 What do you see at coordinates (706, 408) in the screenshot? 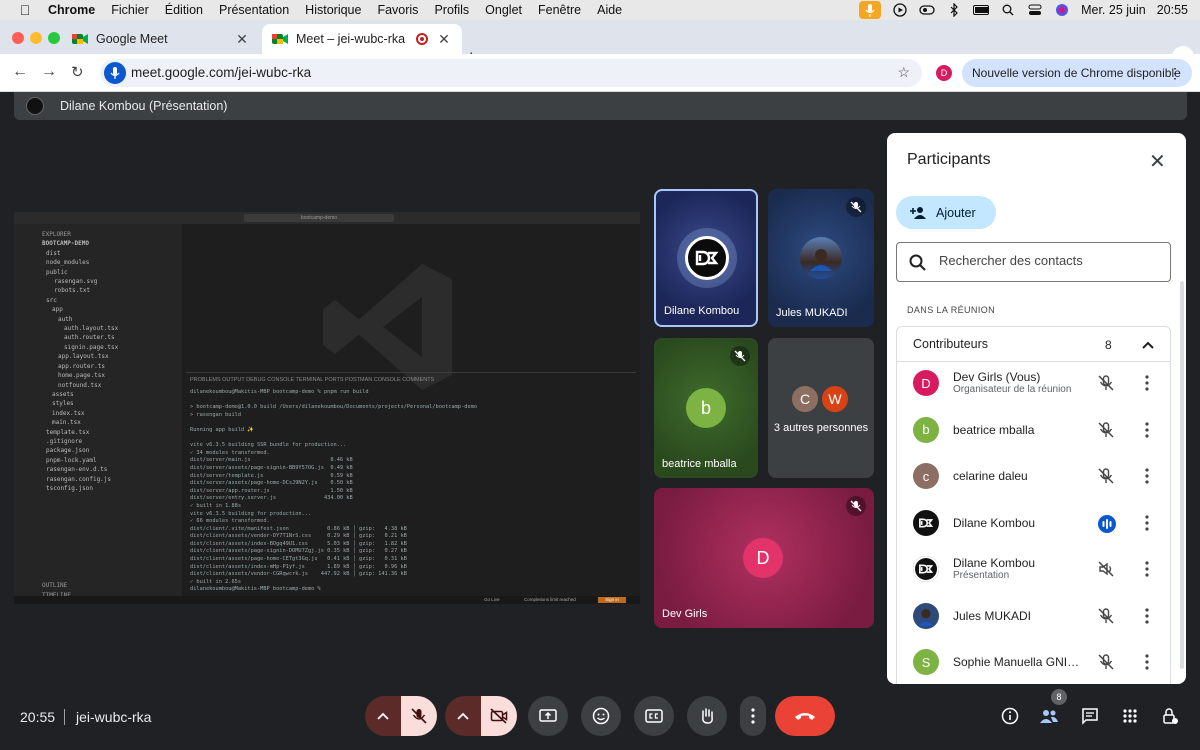
I see `tile-beatrice-mballa: b beatrice mballa` at bounding box center [706, 408].